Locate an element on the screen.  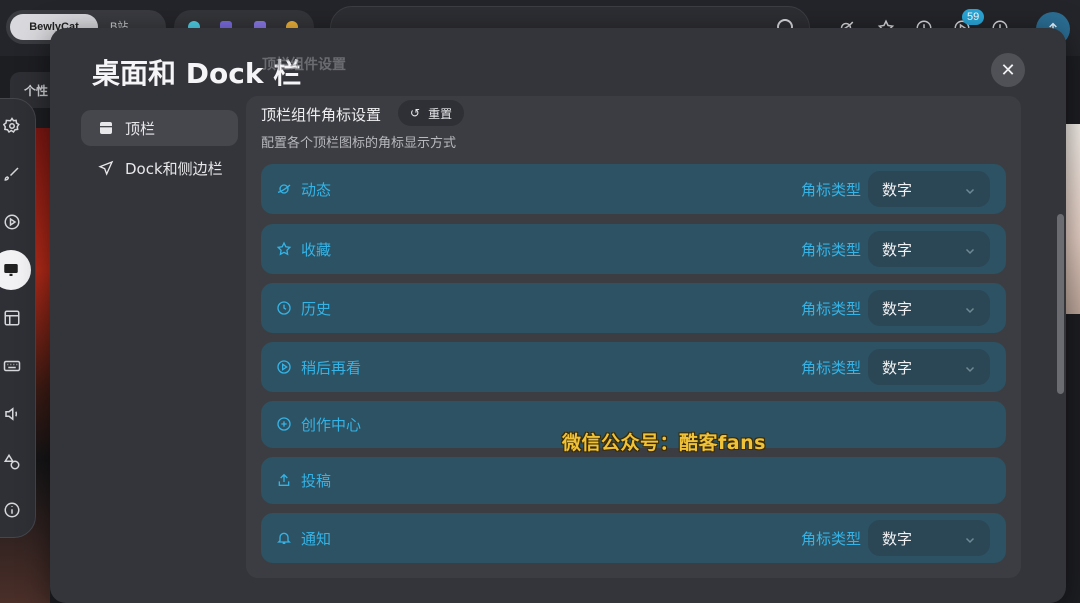
row-label: 收藏 is located at coordinates (316, 250).